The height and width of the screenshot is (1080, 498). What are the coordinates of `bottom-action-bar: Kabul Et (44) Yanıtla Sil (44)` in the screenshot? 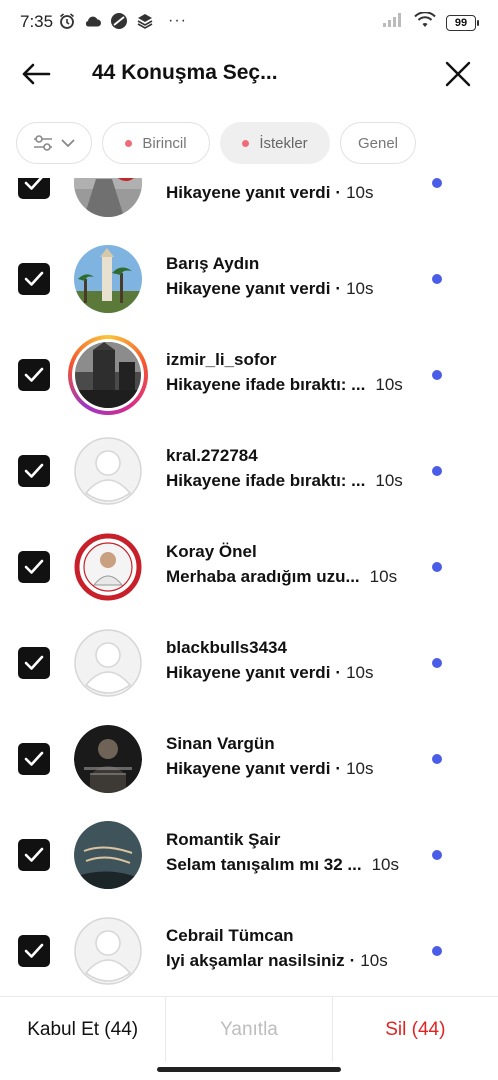 It's located at (249, 1029).